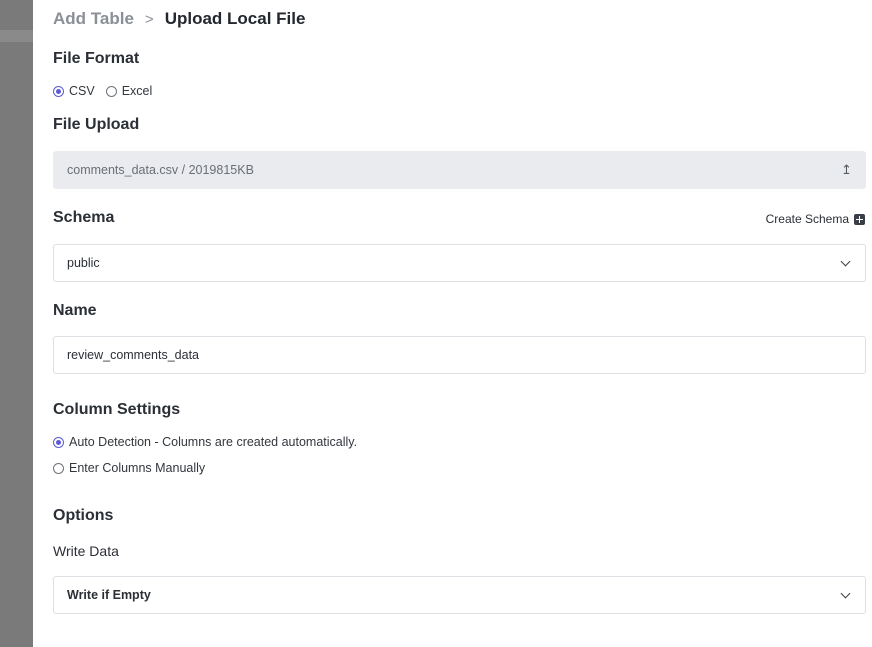  What do you see at coordinates (96, 58) in the screenshot?
I see `file-format-title: File Format` at bounding box center [96, 58].